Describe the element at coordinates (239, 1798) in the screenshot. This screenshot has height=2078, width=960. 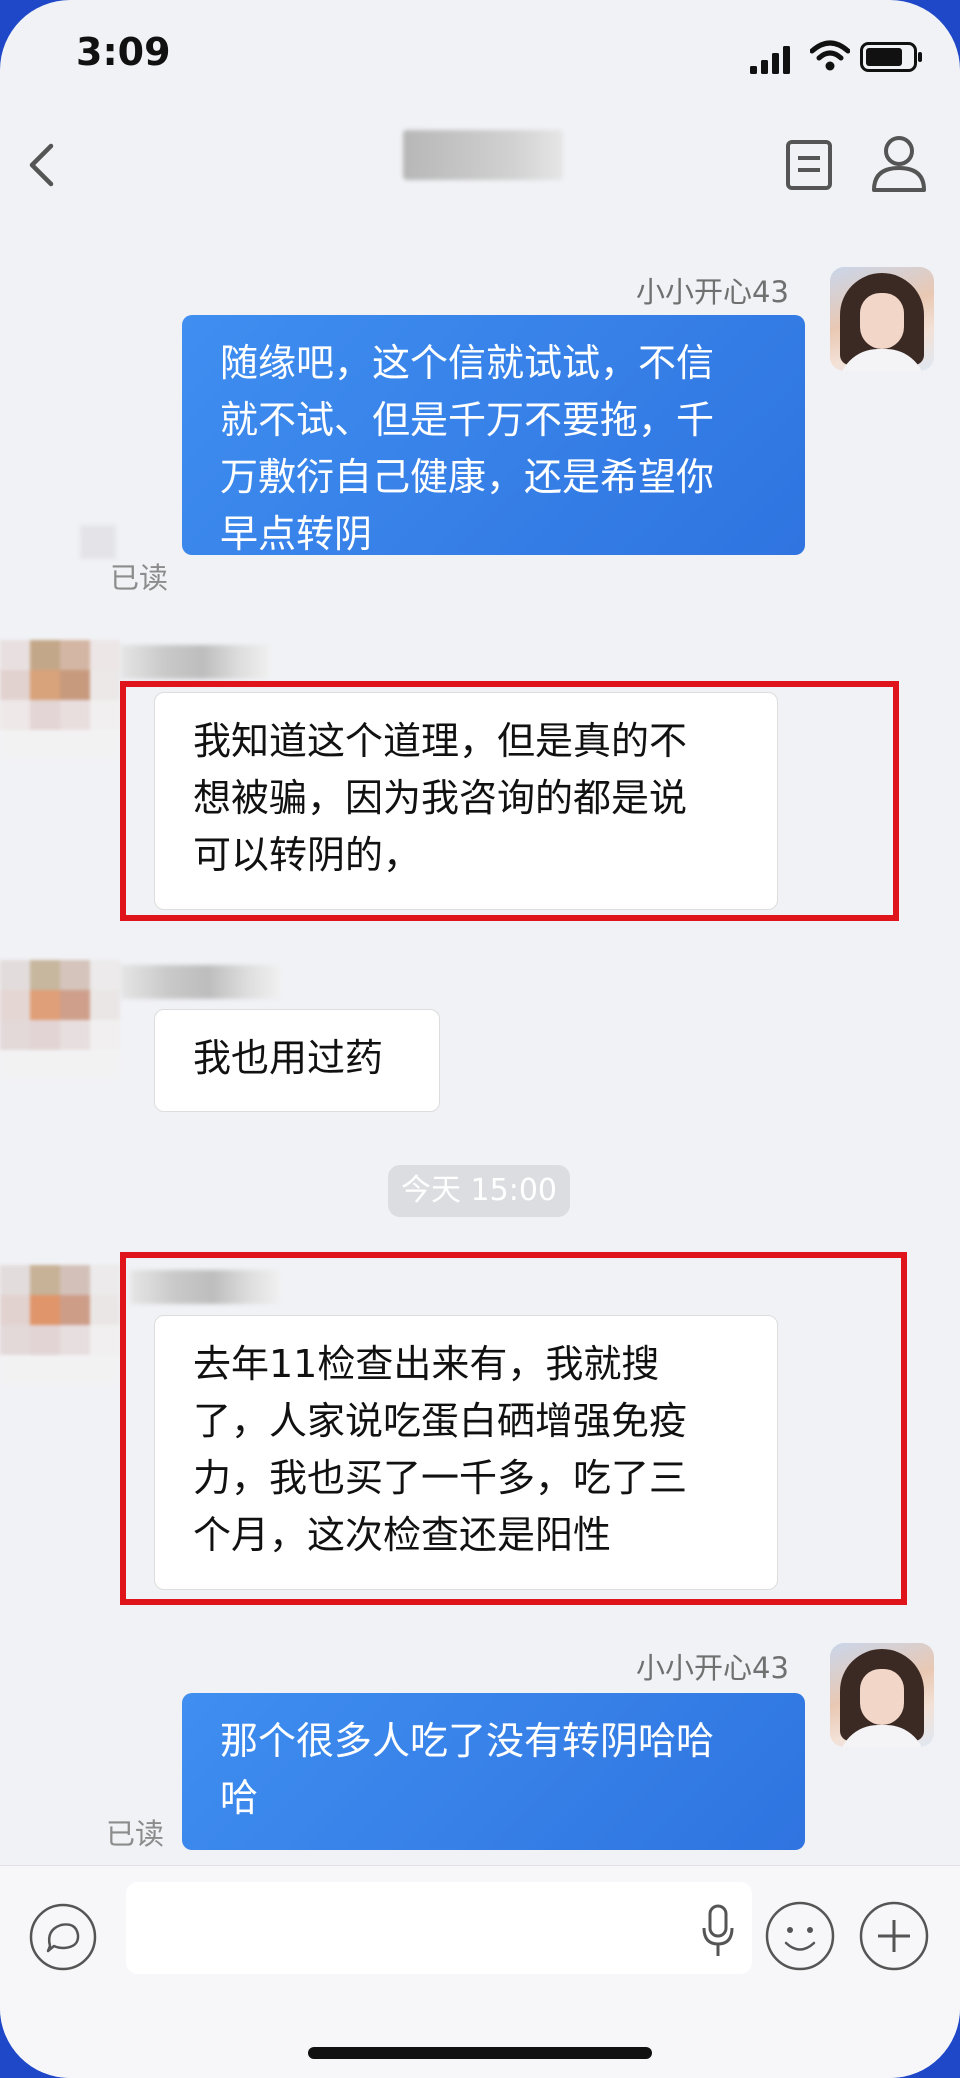
I see `message-line: 哈` at that location.